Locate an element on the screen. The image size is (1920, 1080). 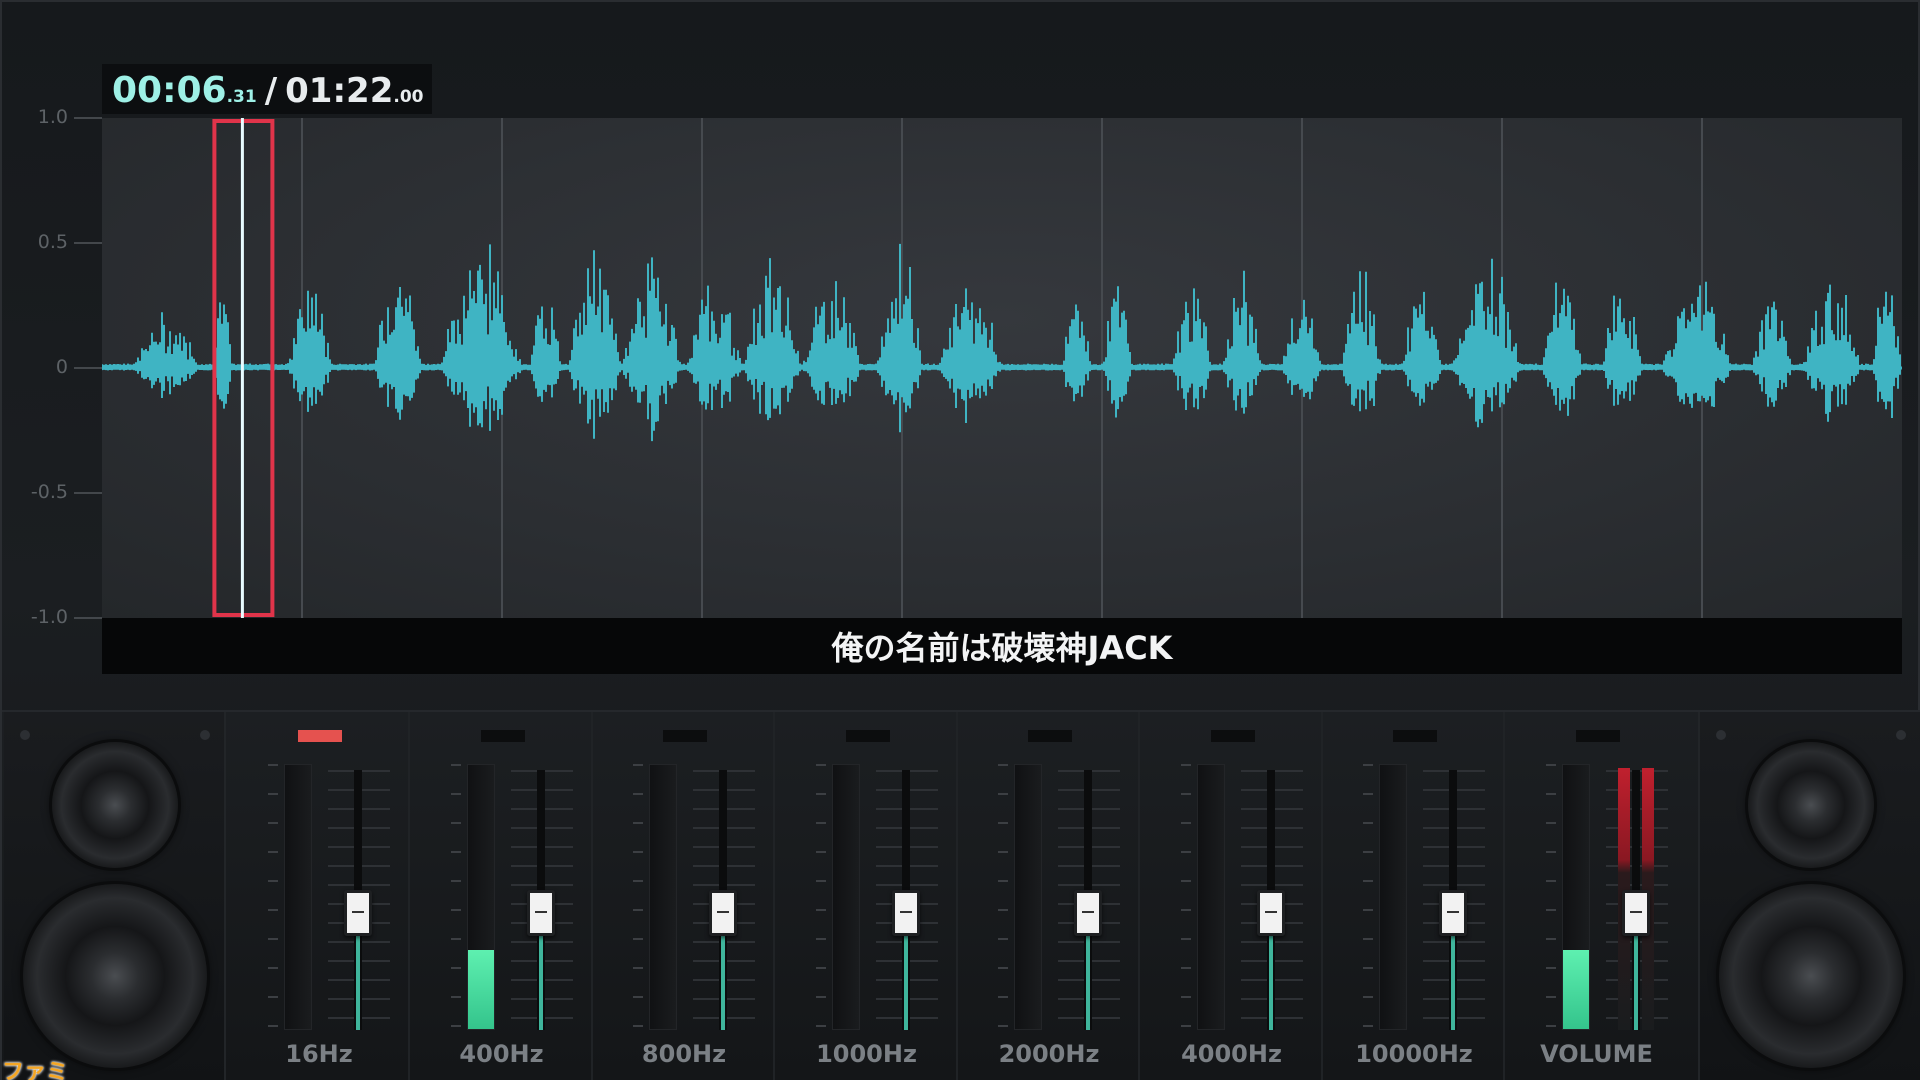
y-axis-label: 0 is located at coordinates (61, 367).